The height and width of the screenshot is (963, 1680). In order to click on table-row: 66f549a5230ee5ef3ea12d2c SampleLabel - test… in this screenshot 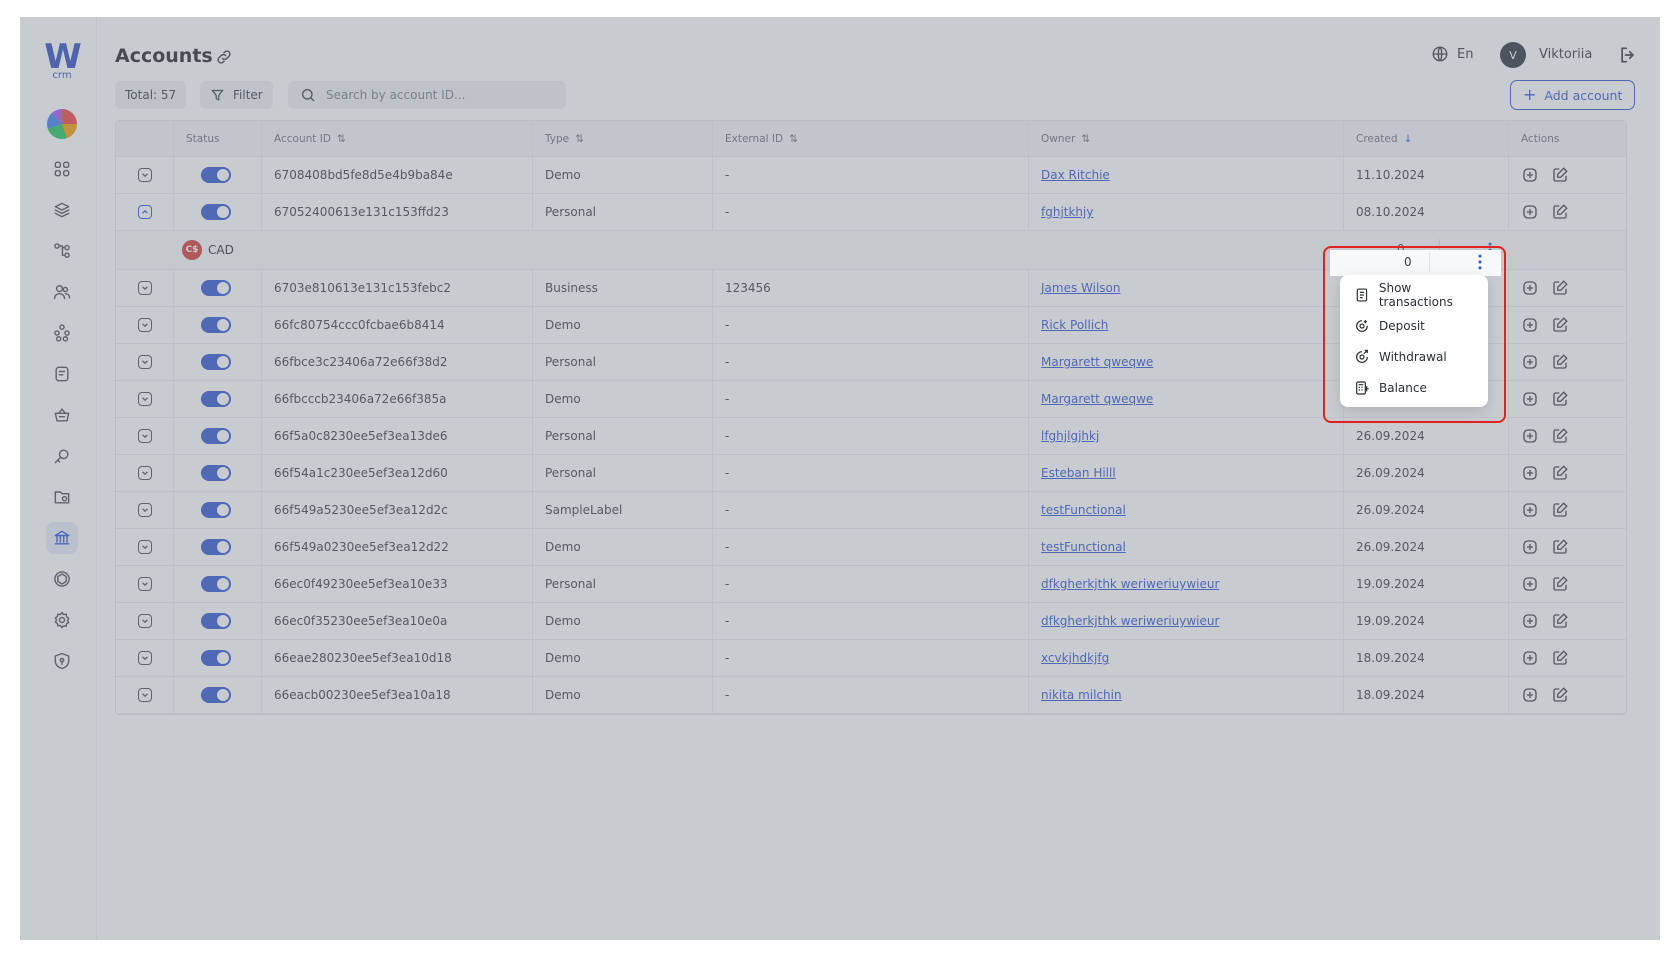, I will do `click(871, 510)`.